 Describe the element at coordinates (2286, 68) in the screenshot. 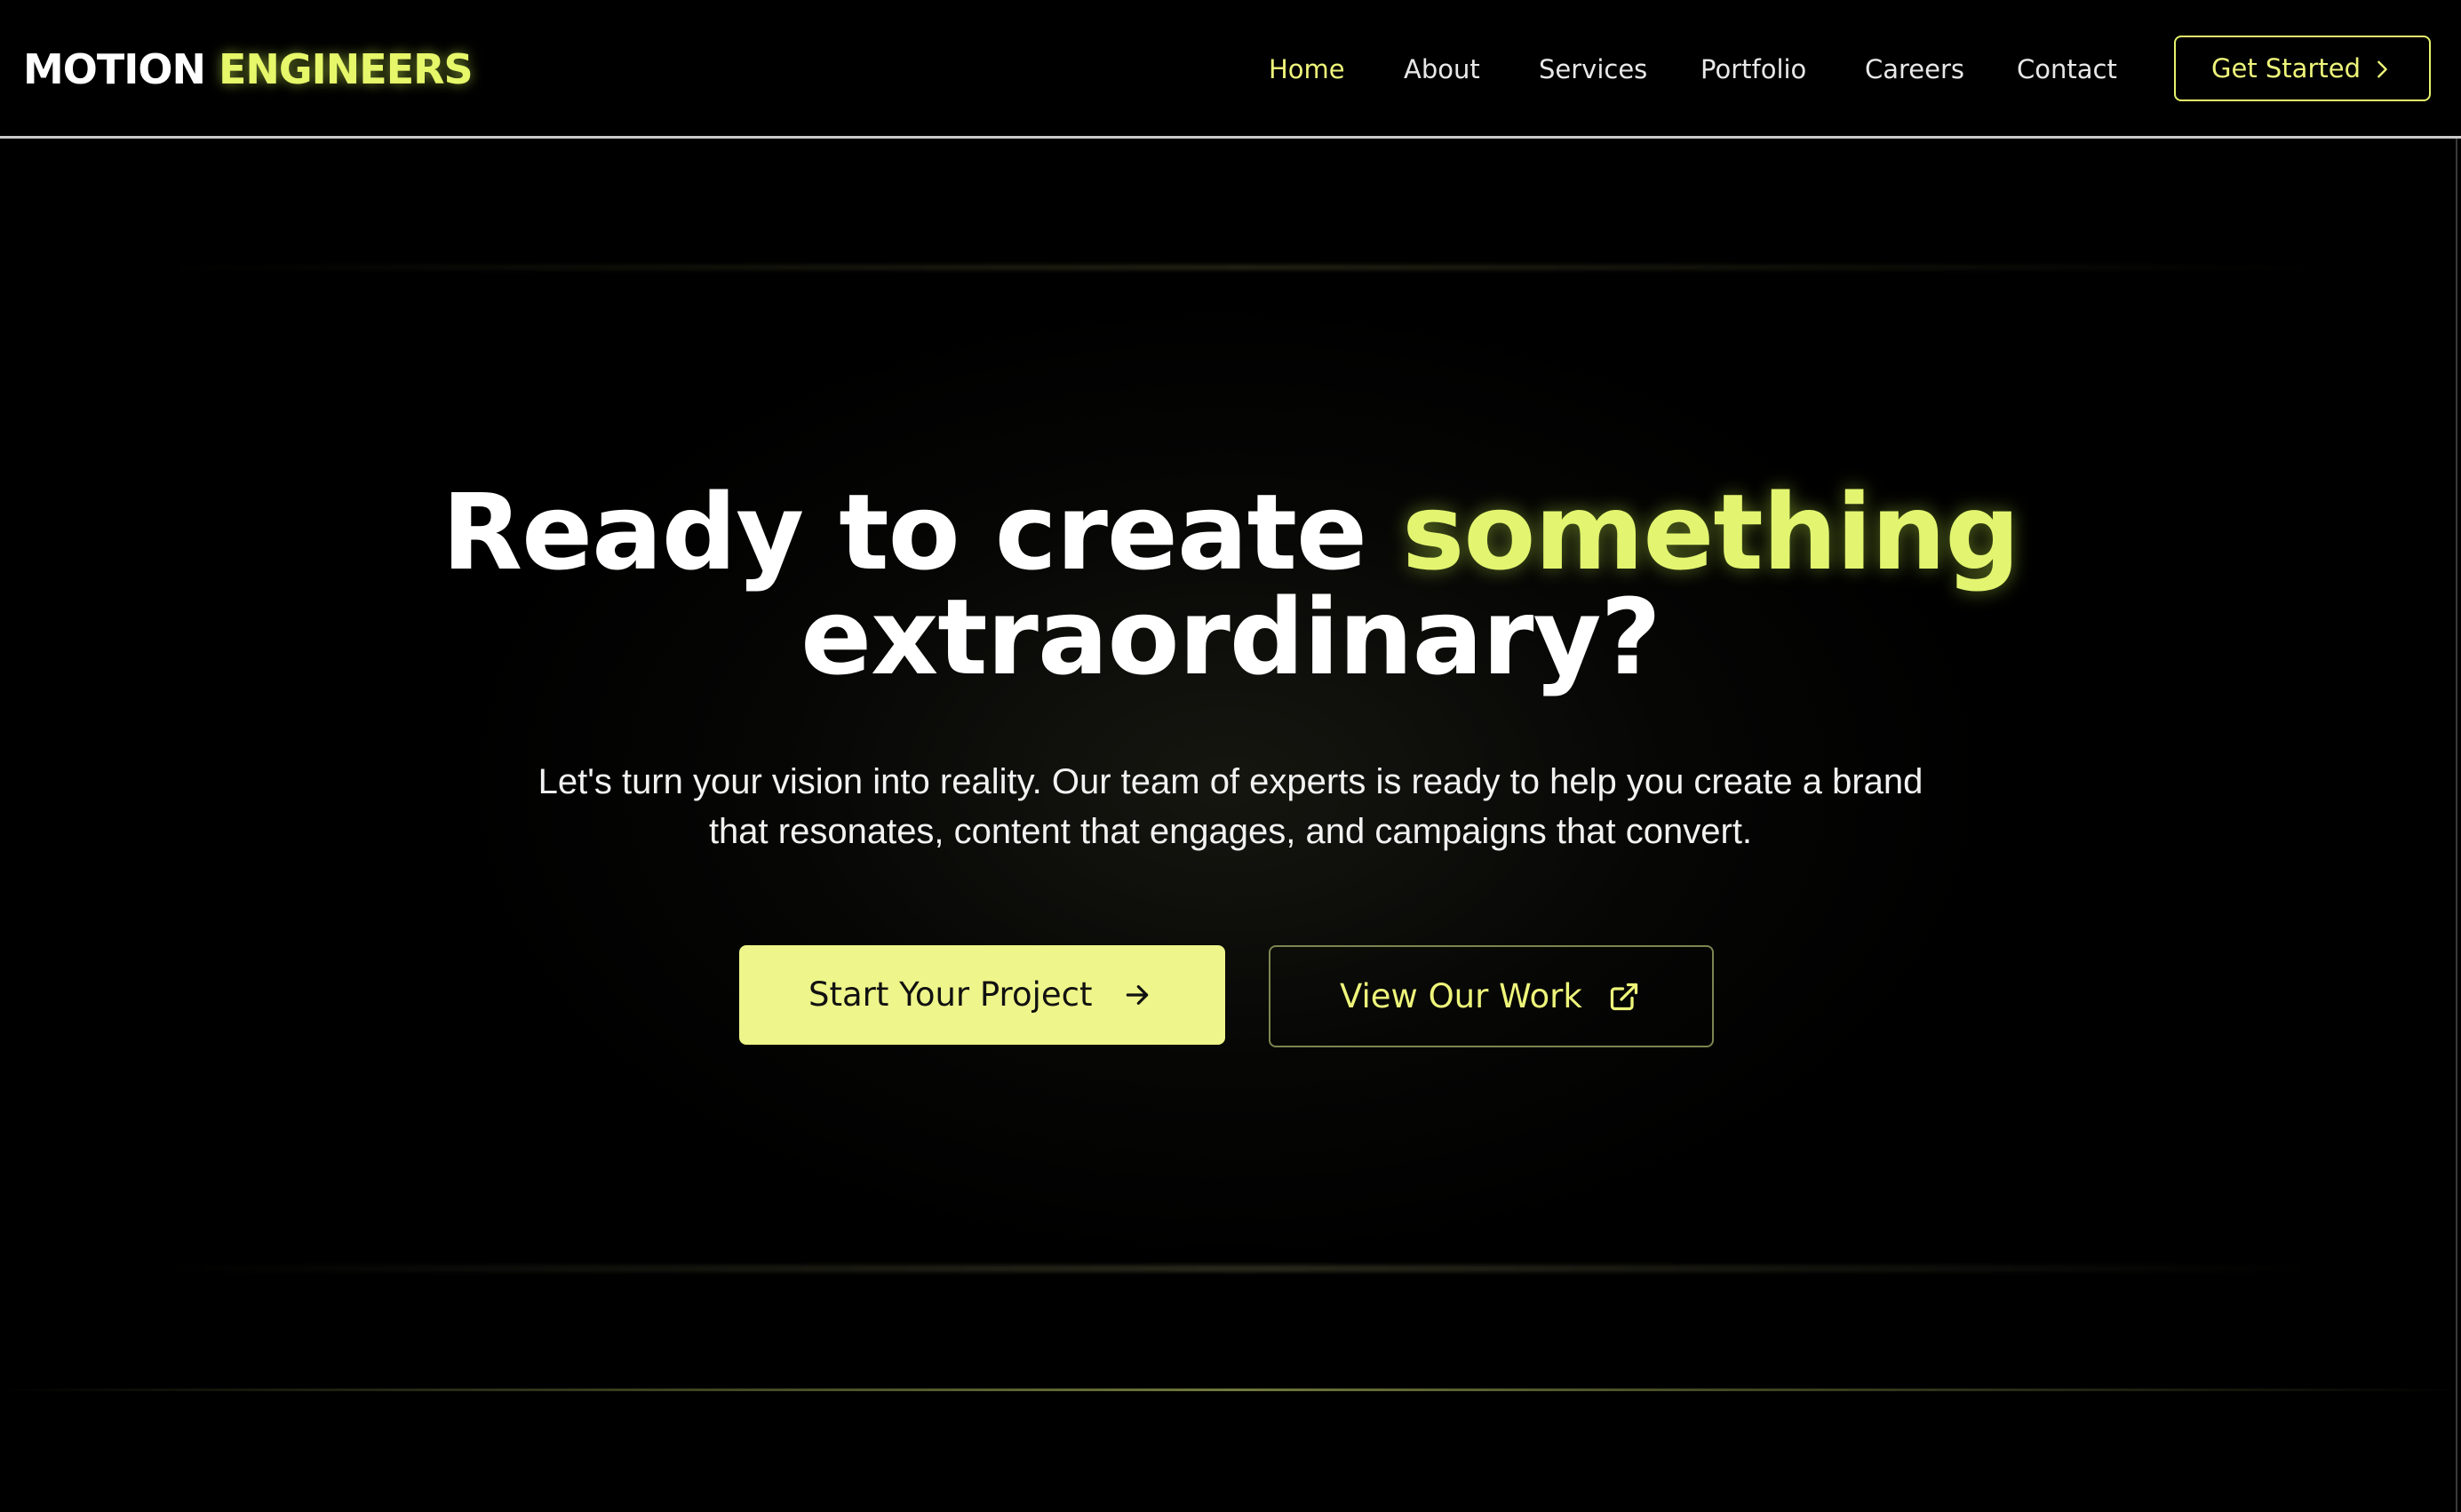

I see `get-started-label: Get Started` at that location.